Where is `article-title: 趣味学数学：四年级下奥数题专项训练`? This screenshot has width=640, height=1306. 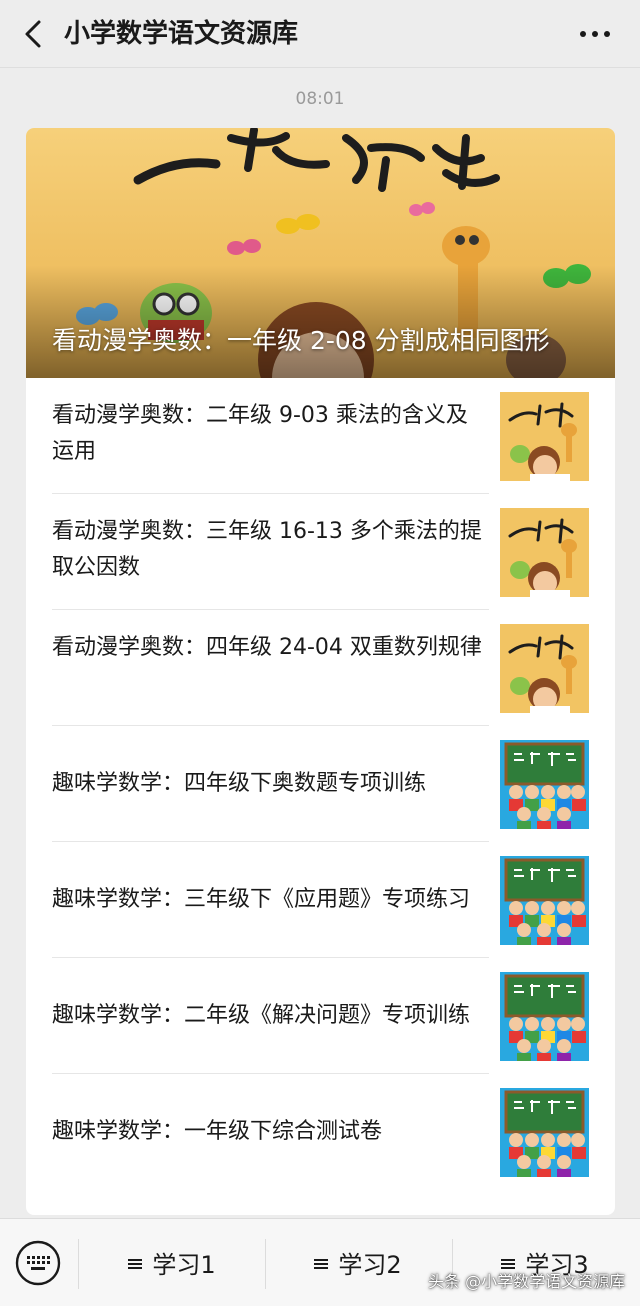 article-title: 趣味学数学：四年级下奥数题专项训练 is located at coordinates (239, 783).